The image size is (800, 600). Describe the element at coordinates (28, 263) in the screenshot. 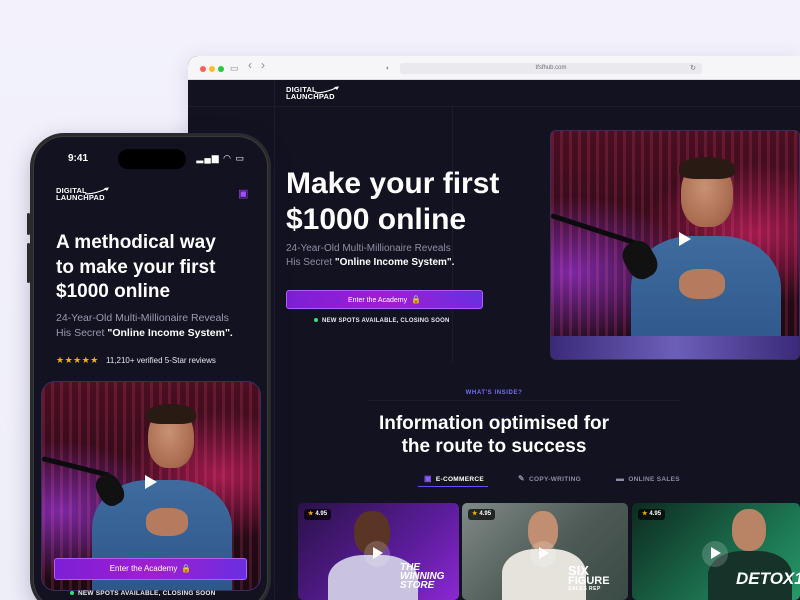

I see `volume-down-button` at that location.